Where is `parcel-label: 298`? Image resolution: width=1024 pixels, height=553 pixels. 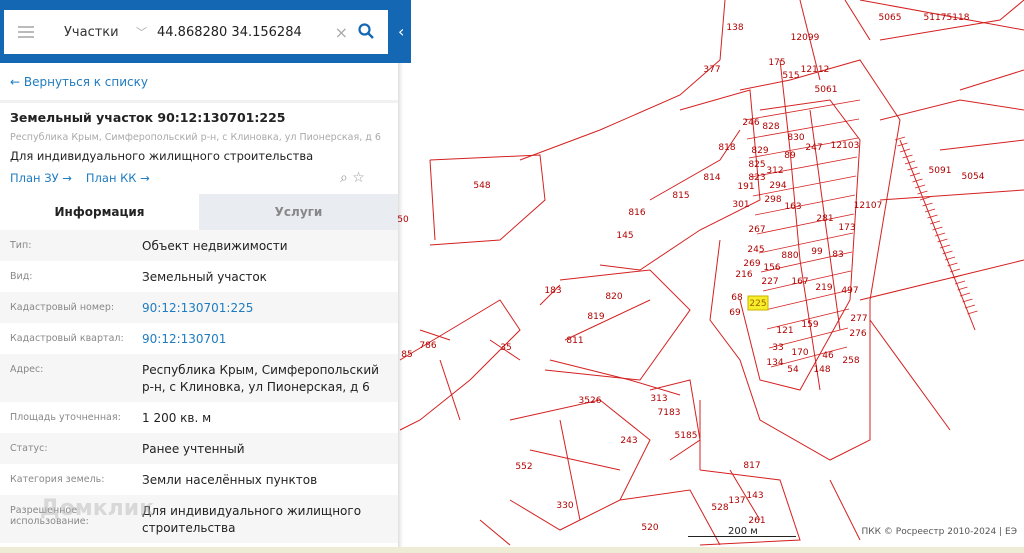 parcel-label: 298 is located at coordinates (772, 200).